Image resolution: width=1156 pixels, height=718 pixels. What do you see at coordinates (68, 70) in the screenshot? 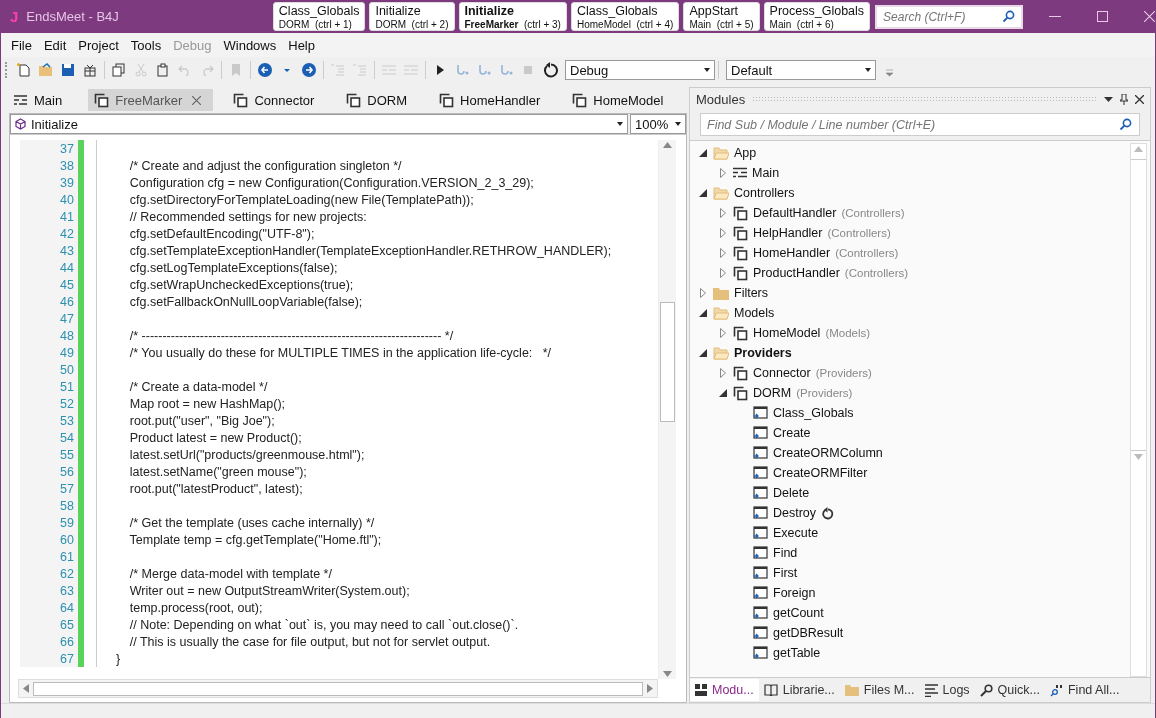
I see `save-icon` at bounding box center [68, 70].